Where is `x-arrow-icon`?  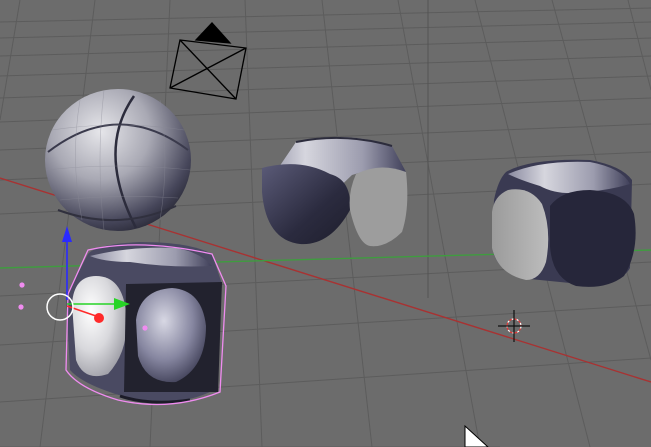
x-arrow-icon is located at coordinates (99, 318).